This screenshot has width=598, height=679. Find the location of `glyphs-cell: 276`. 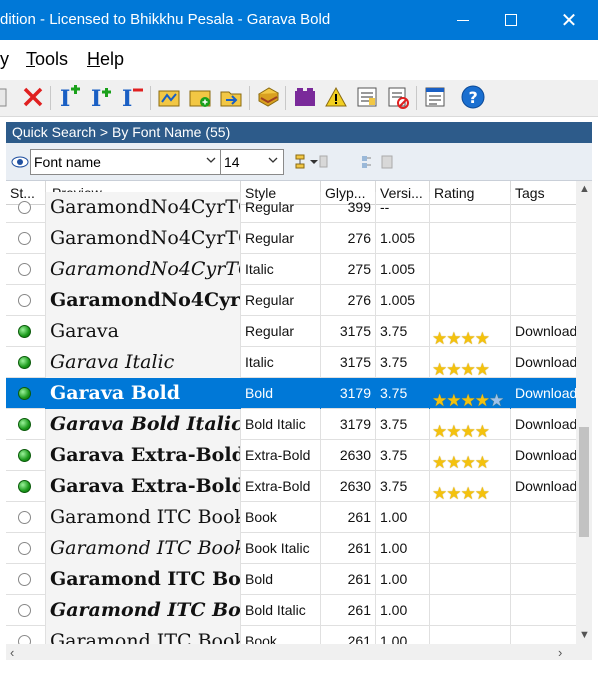

glyphs-cell: 276 is located at coordinates (348, 238).